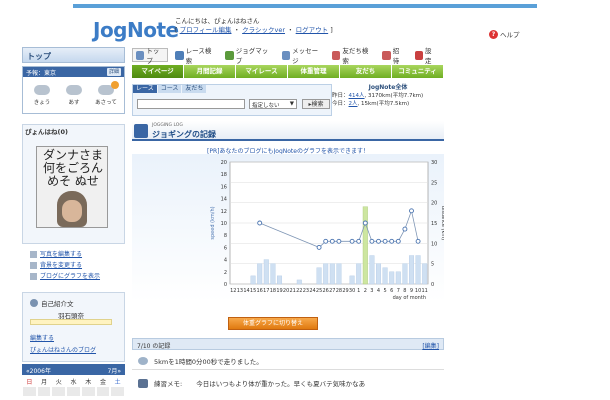 Image resolution: width=610 pixels, height=400 pixels. Describe the element at coordinates (396, 56) in the screenshot. I see `nav-invite-label: 招待` at that location.